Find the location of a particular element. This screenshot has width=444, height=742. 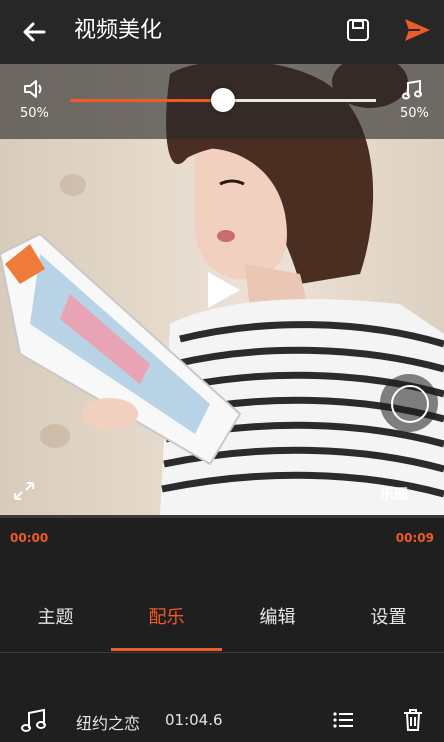

ring-icon is located at coordinates (410, 404).